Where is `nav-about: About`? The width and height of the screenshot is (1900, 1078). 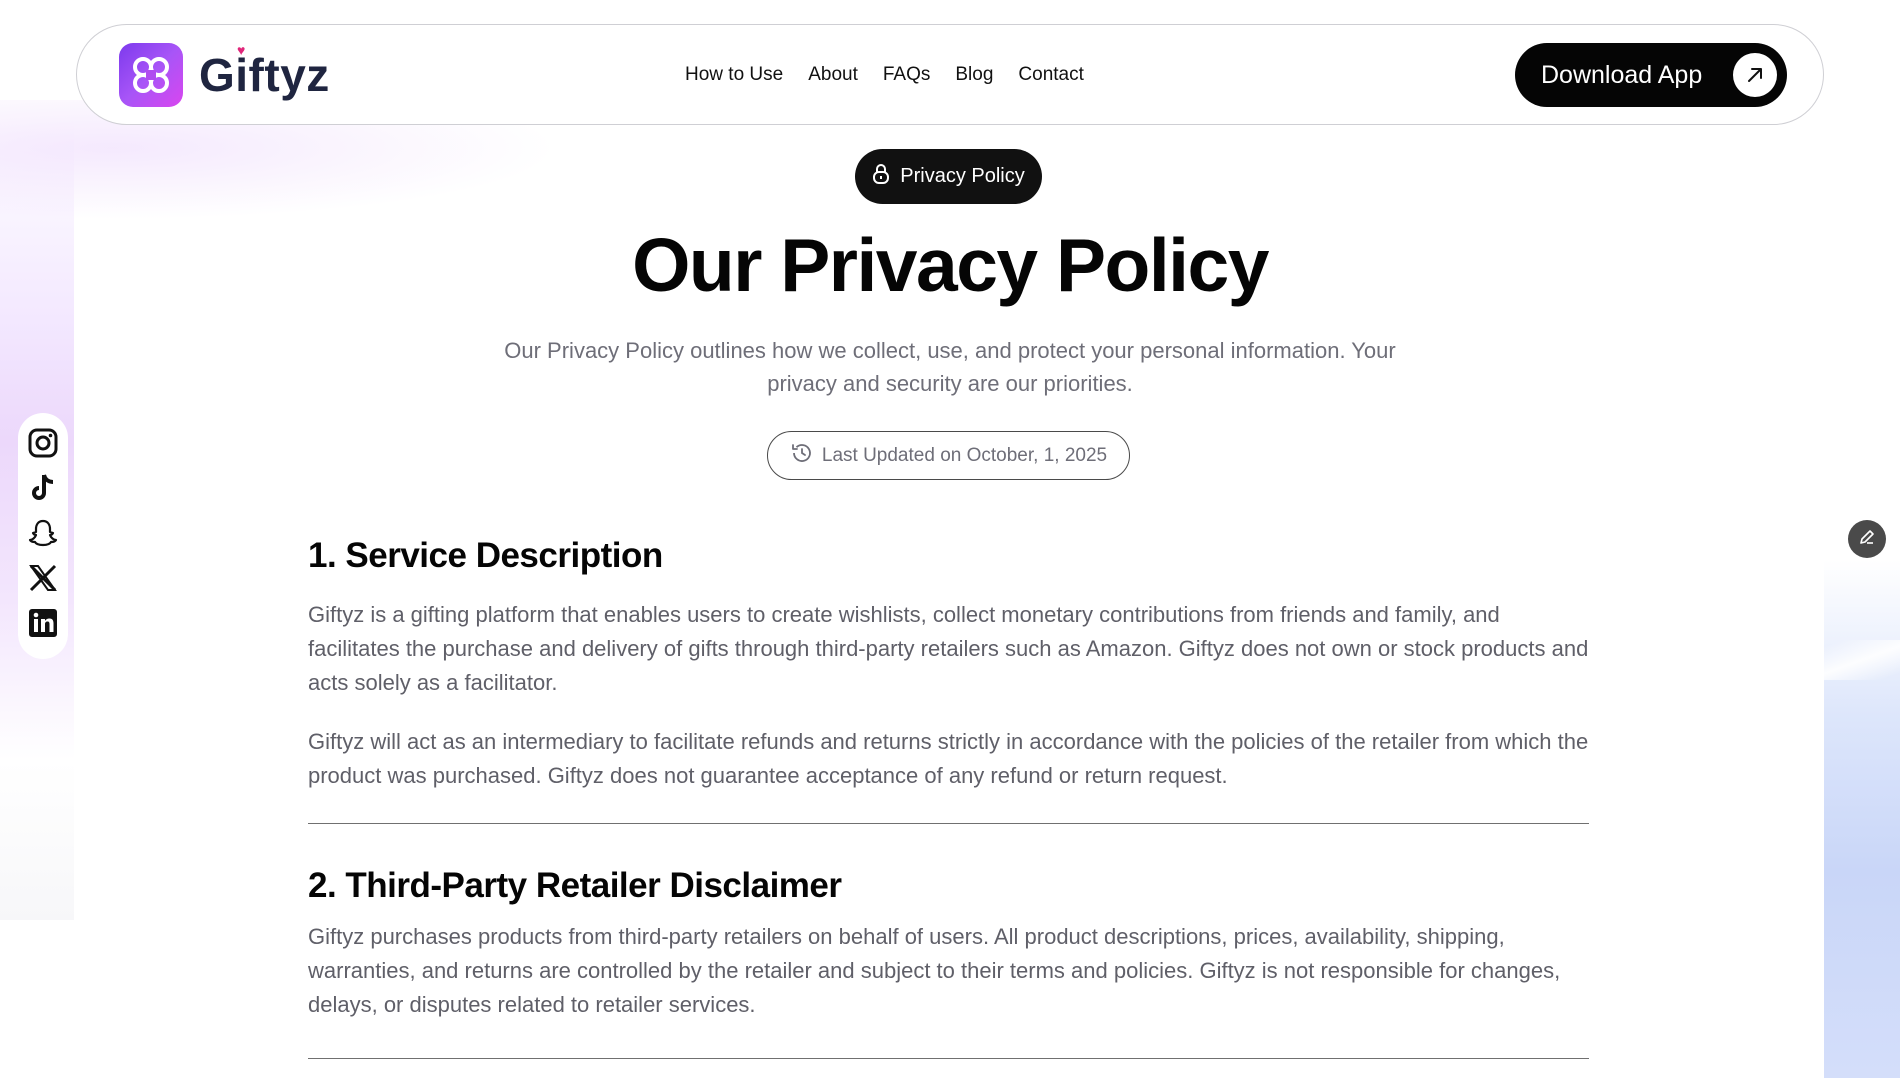
nav-about: About is located at coordinates (833, 75).